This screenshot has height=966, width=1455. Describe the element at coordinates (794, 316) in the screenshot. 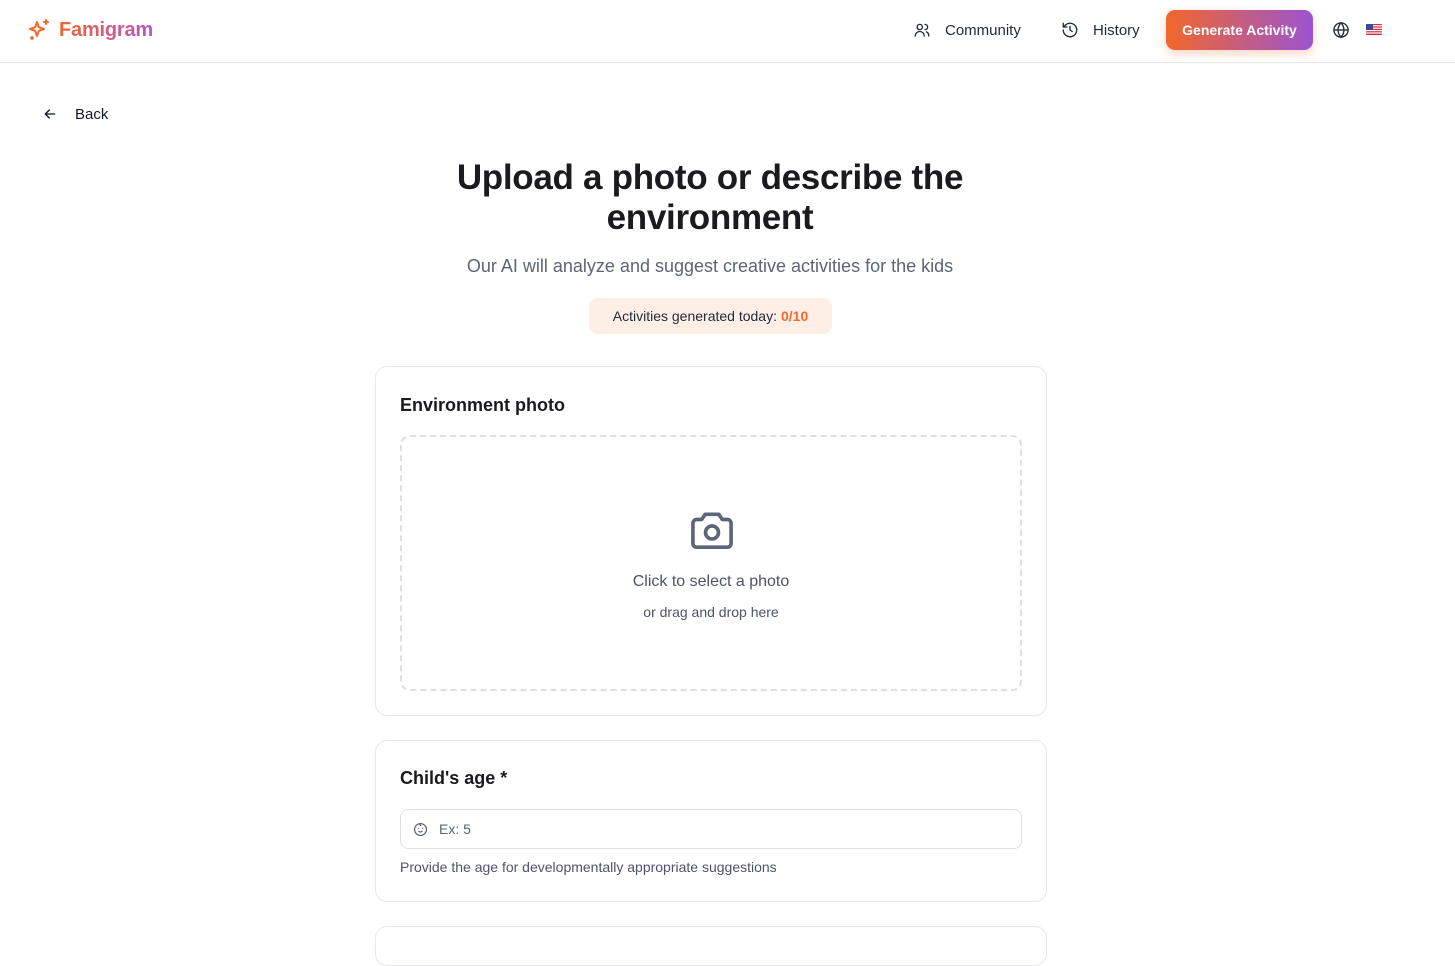

I see `quota-count: 0/10` at that location.